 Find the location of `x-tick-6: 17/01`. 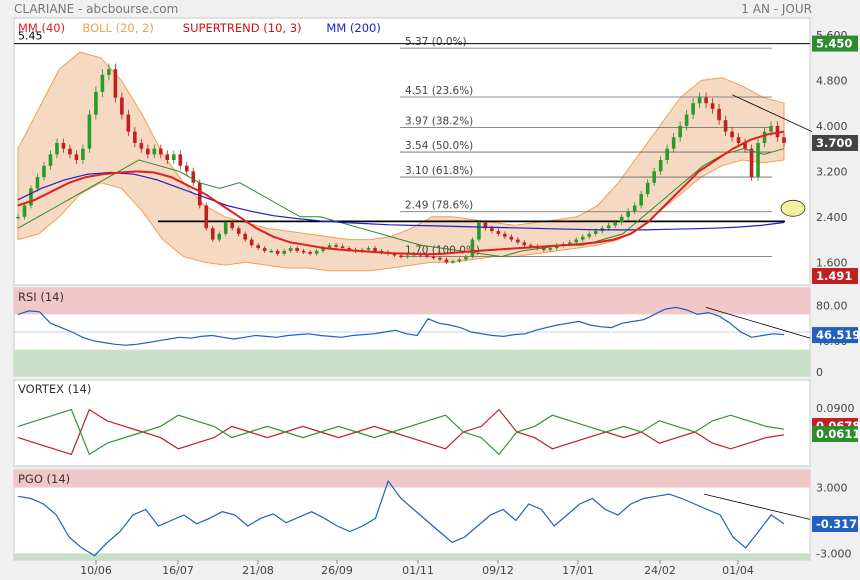

x-tick-6: 17/01 is located at coordinates (578, 570).